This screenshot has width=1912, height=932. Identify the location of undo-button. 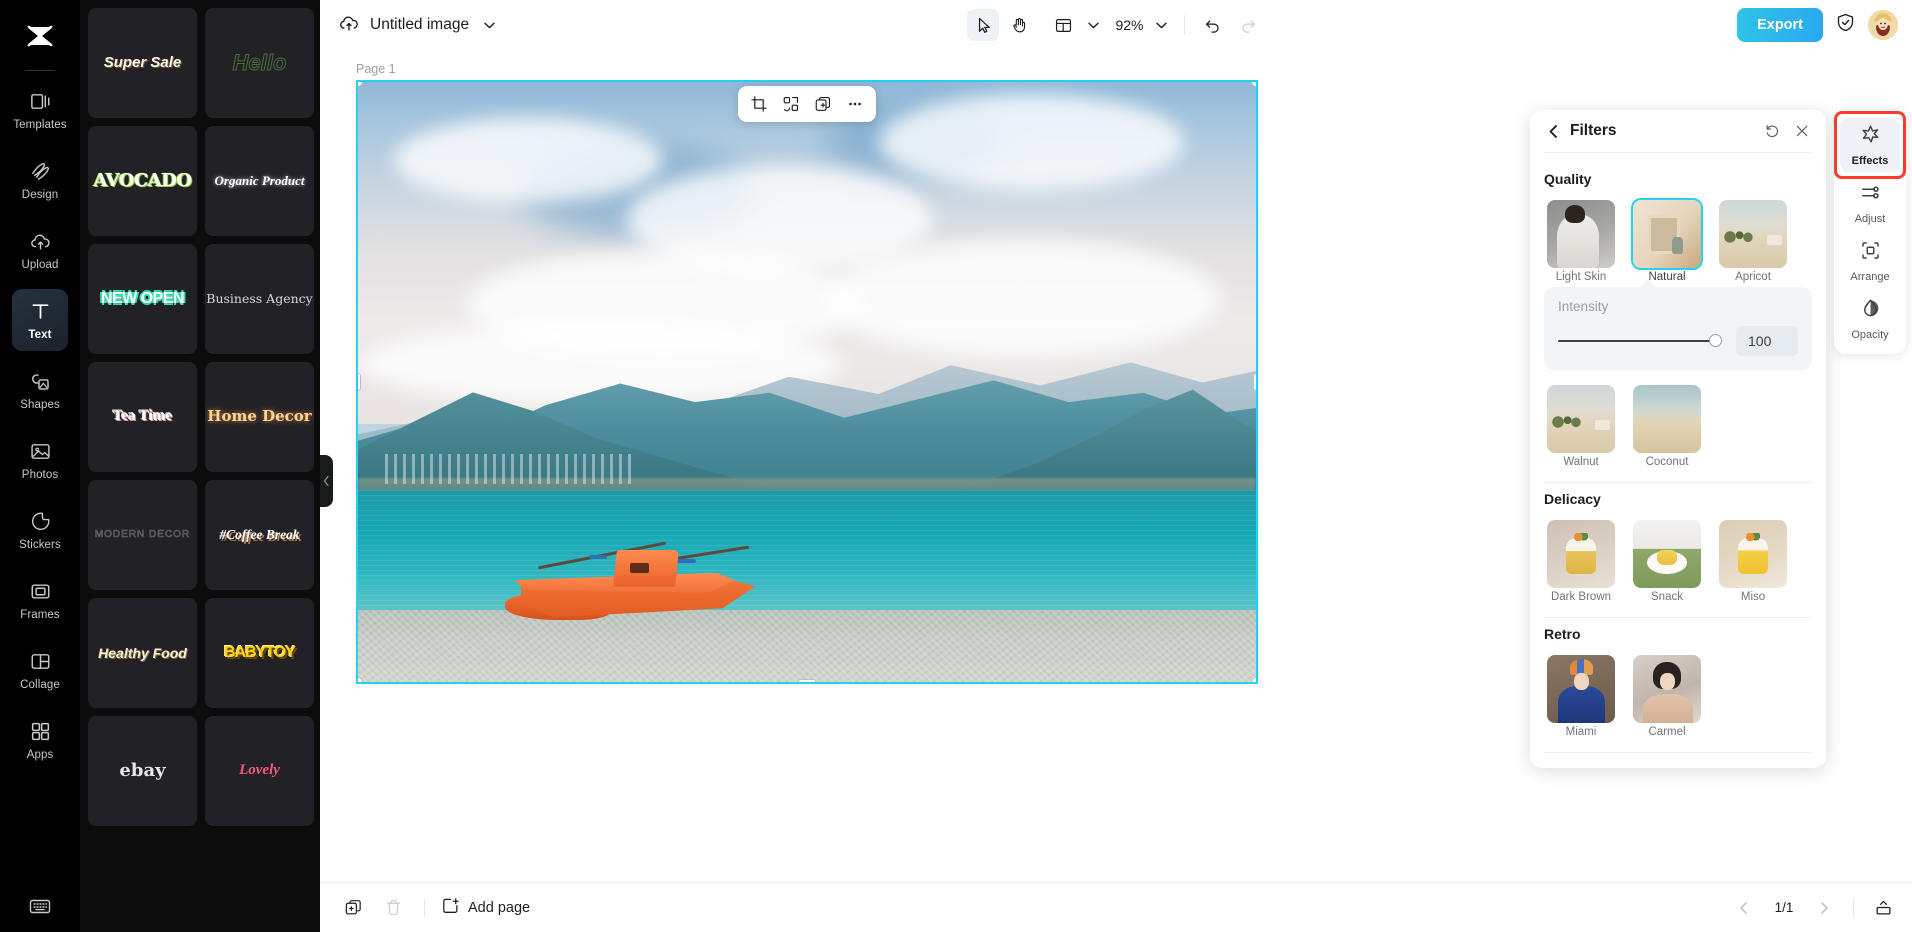
(1213, 25).